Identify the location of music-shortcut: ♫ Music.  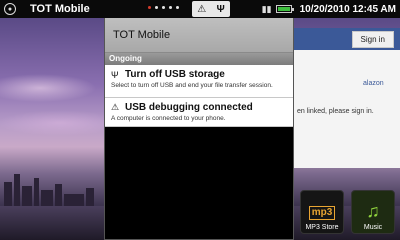
(373, 212).